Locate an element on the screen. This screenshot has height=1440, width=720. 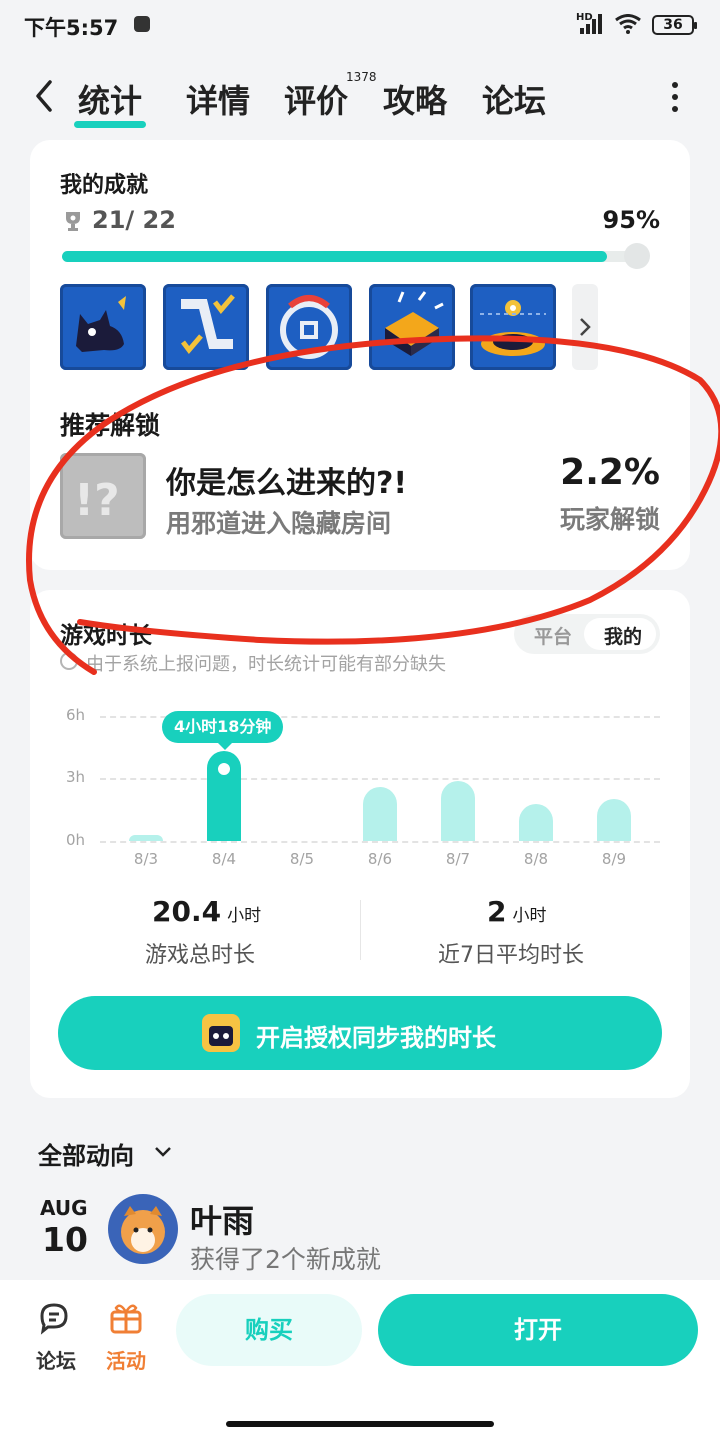
avg-value: 2 is located at coordinates (497, 911).